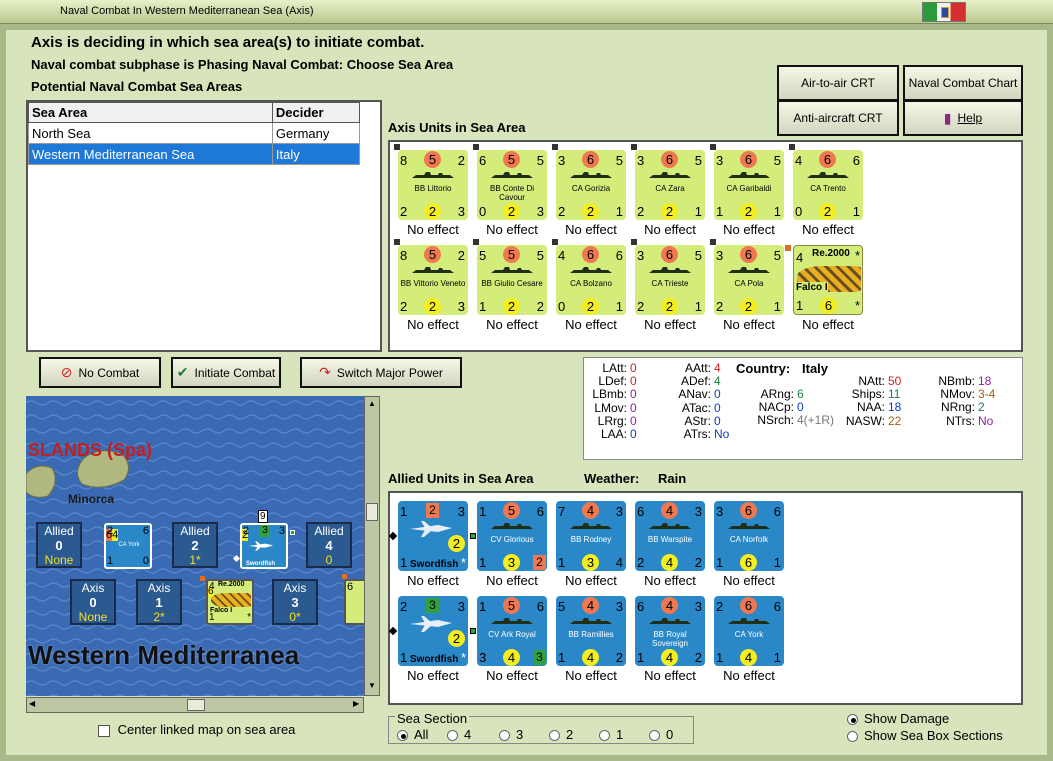  What do you see at coordinates (963, 83) in the screenshot?
I see `naval-combat-chart-button: Naval Combat Chart` at bounding box center [963, 83].